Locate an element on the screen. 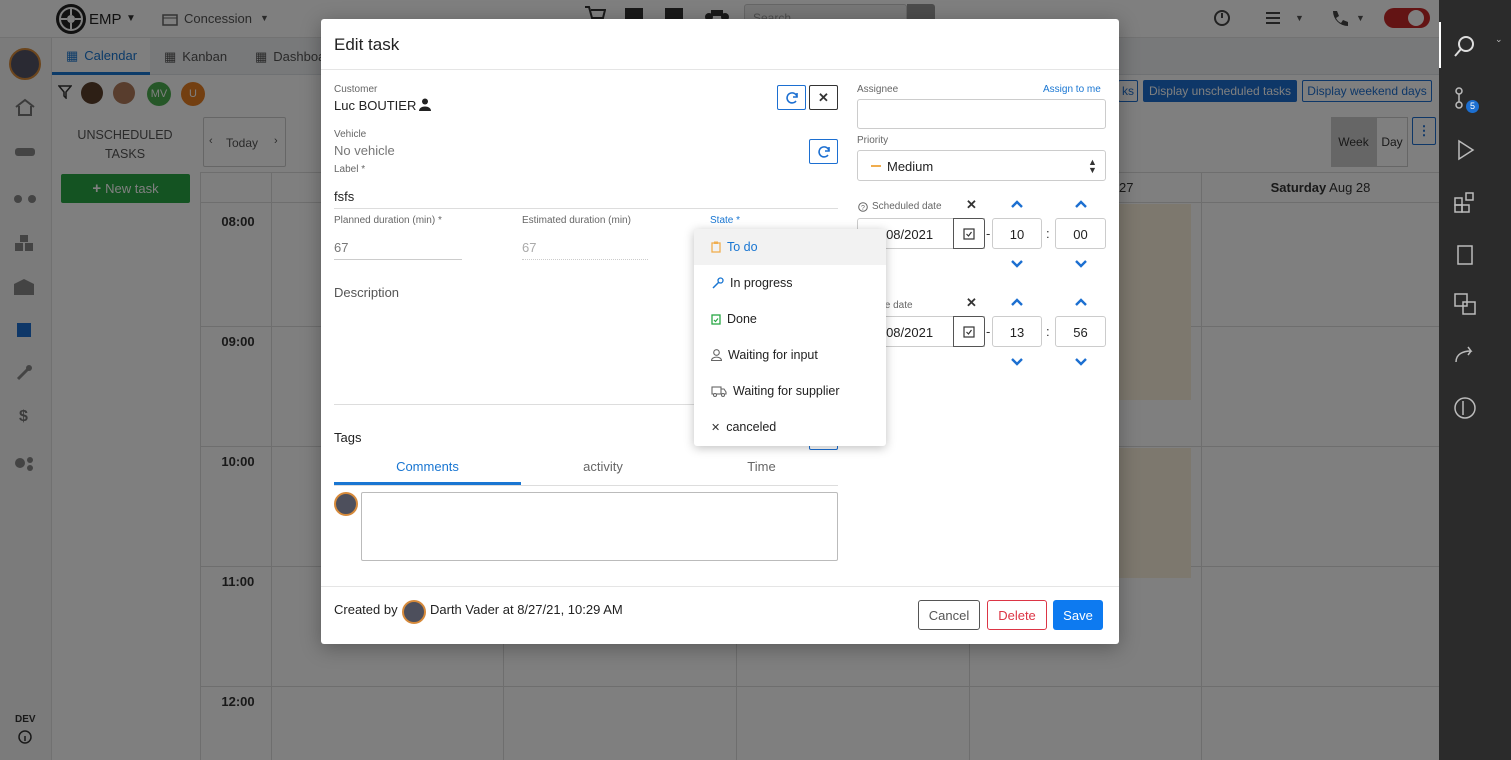 Image resolution: width=1511 pixels, height=760 pixels. refresh-vehicle-button is located at coordinates (823, 151).